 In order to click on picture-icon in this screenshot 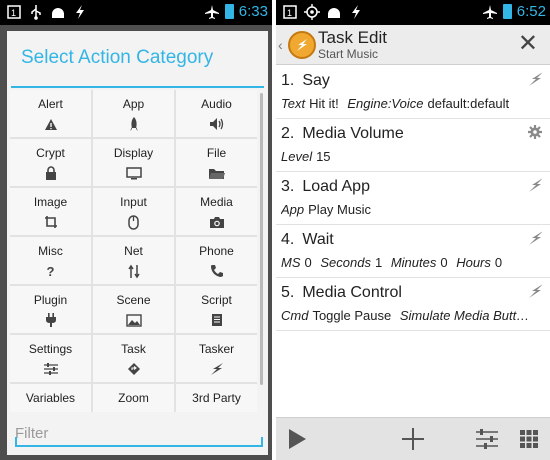, I will do `click(133, 320)`.